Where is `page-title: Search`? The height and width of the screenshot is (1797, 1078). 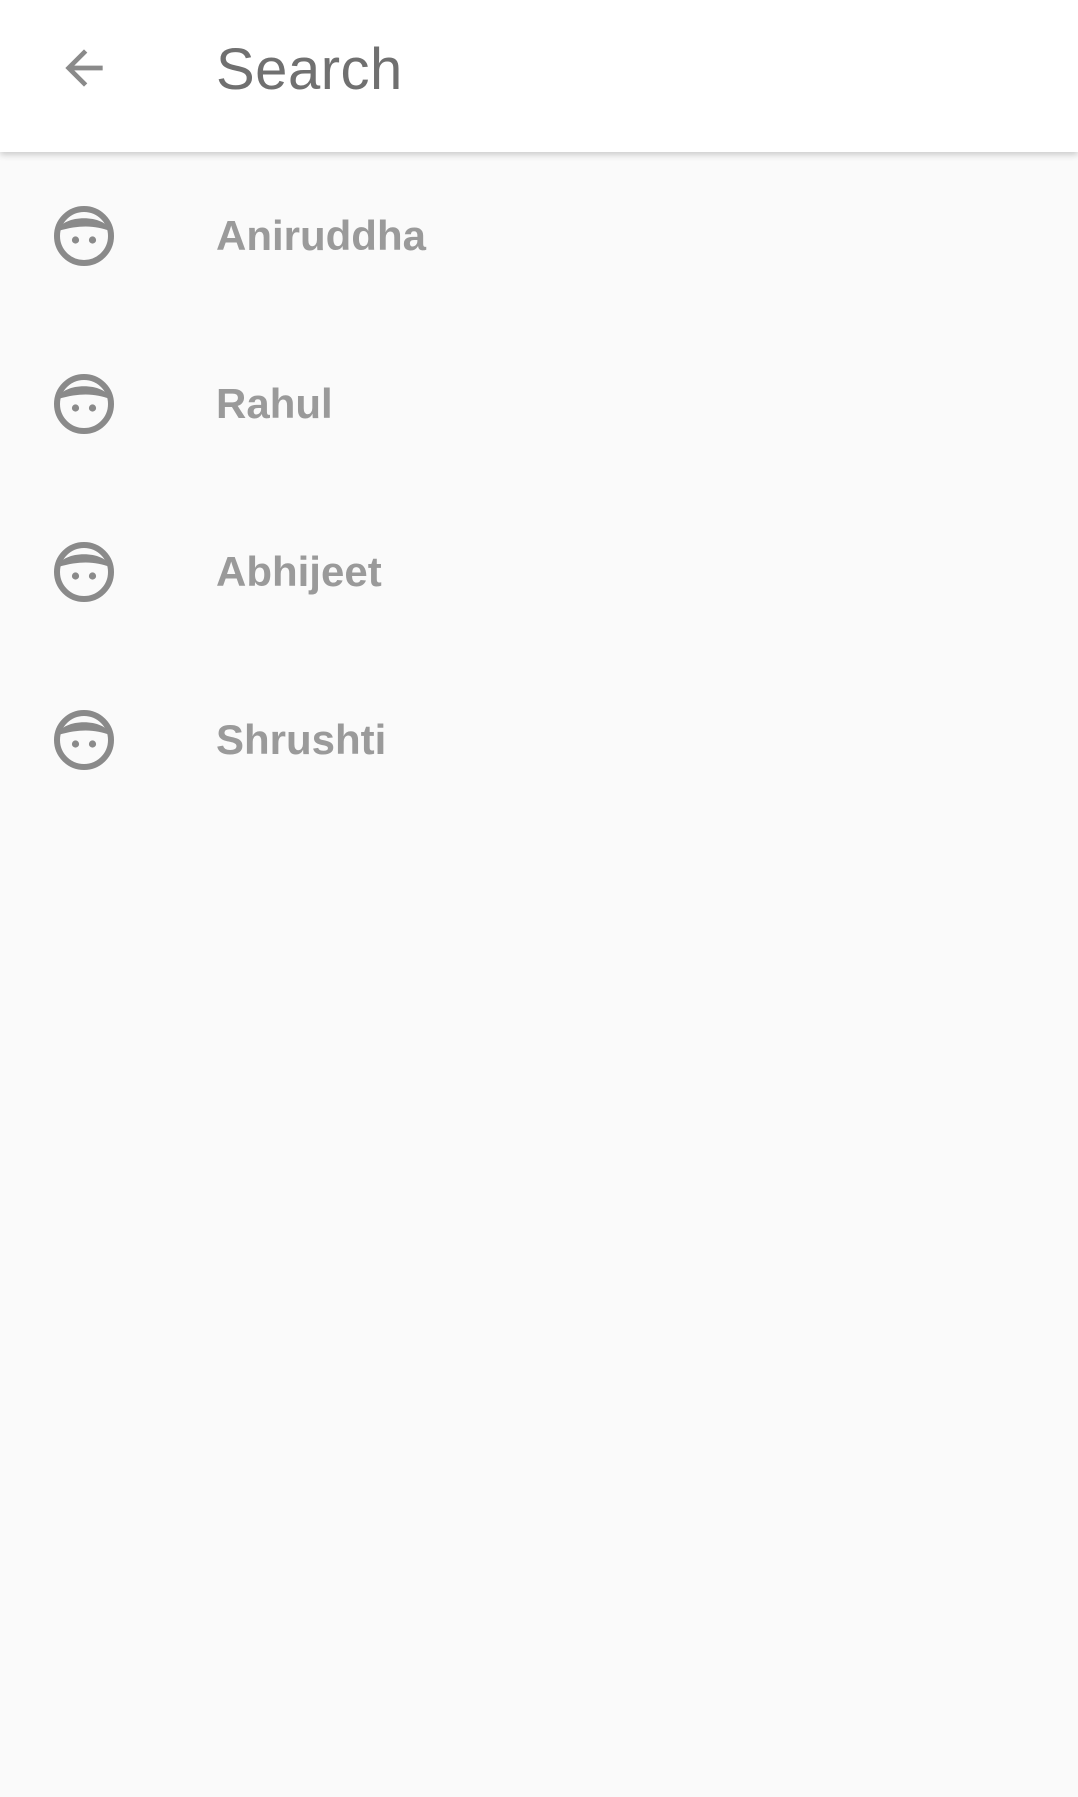 page-title: Search is located at coordinates (309, 69).